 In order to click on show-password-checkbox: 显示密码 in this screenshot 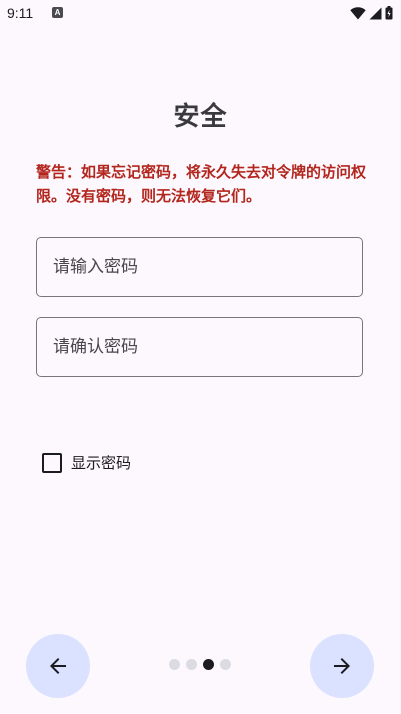, I will do `click(86, 462)`.